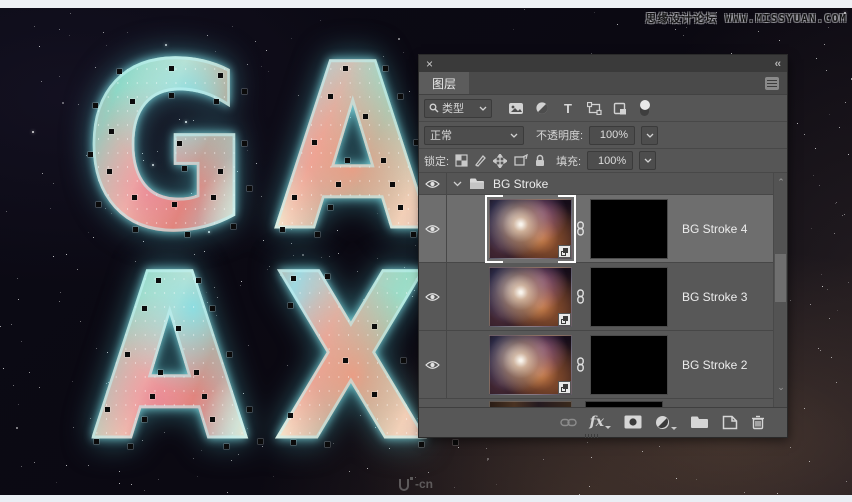 The height and width of the screenshot is (502, 852). I want to click on smart-object-filter-icon, so click(620, 108).